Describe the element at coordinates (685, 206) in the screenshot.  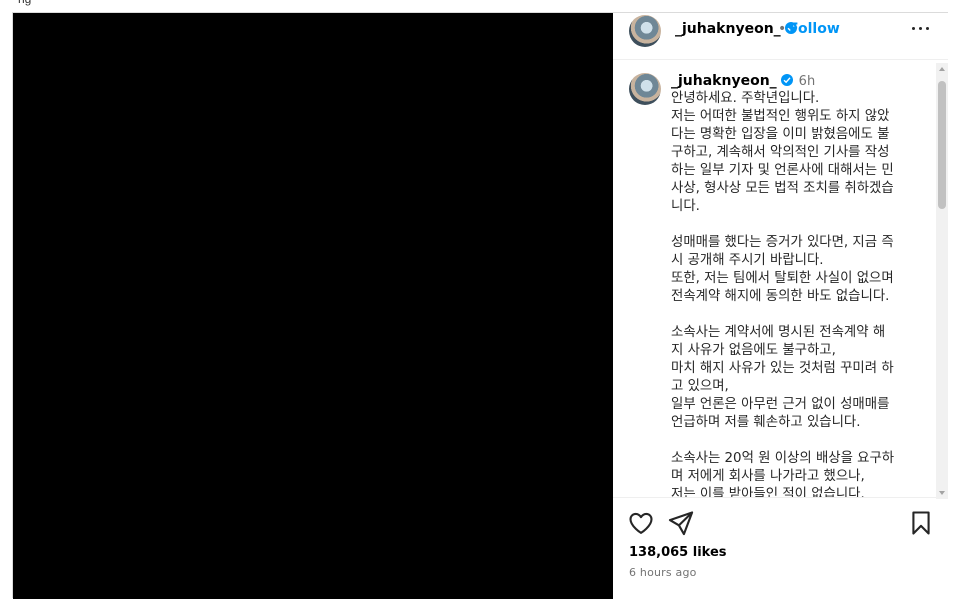
I see `caption-line: 니다.` at that location.